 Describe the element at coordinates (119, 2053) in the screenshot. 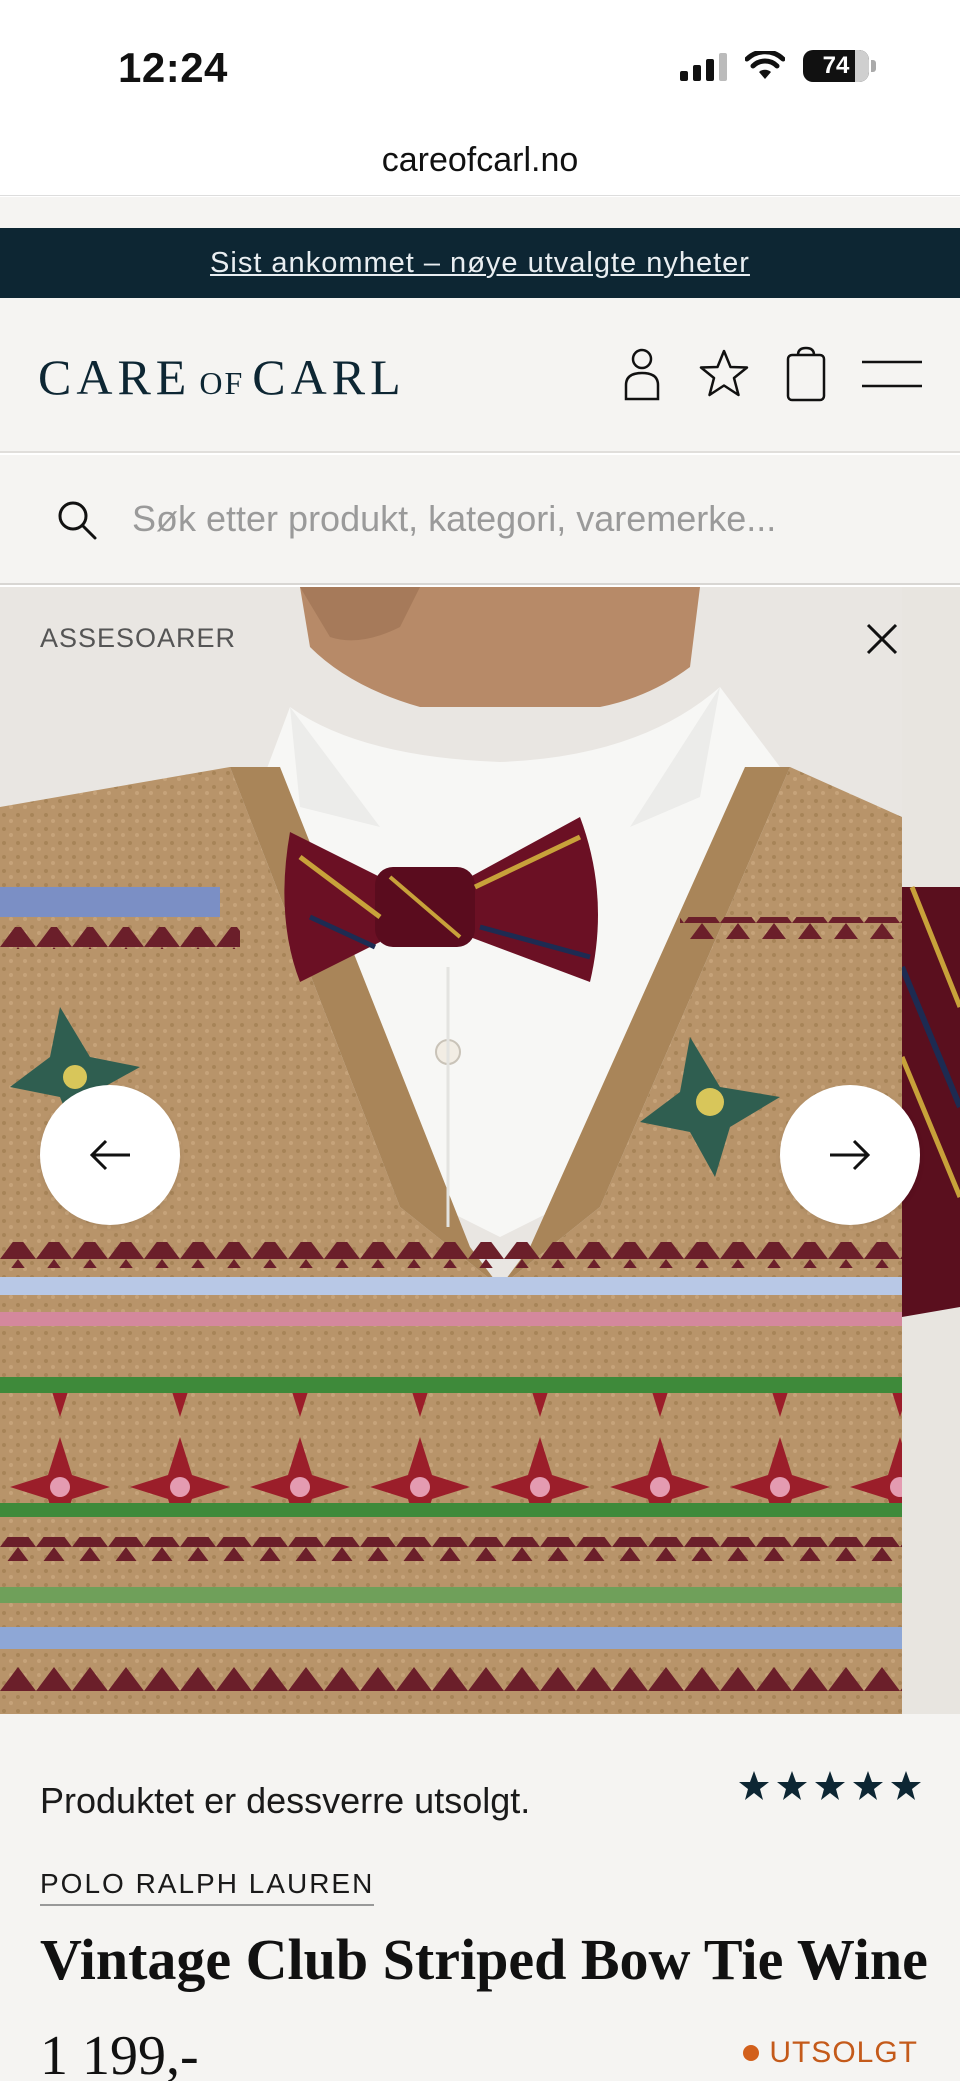

I see `product-price: 1 199,-` at that location.